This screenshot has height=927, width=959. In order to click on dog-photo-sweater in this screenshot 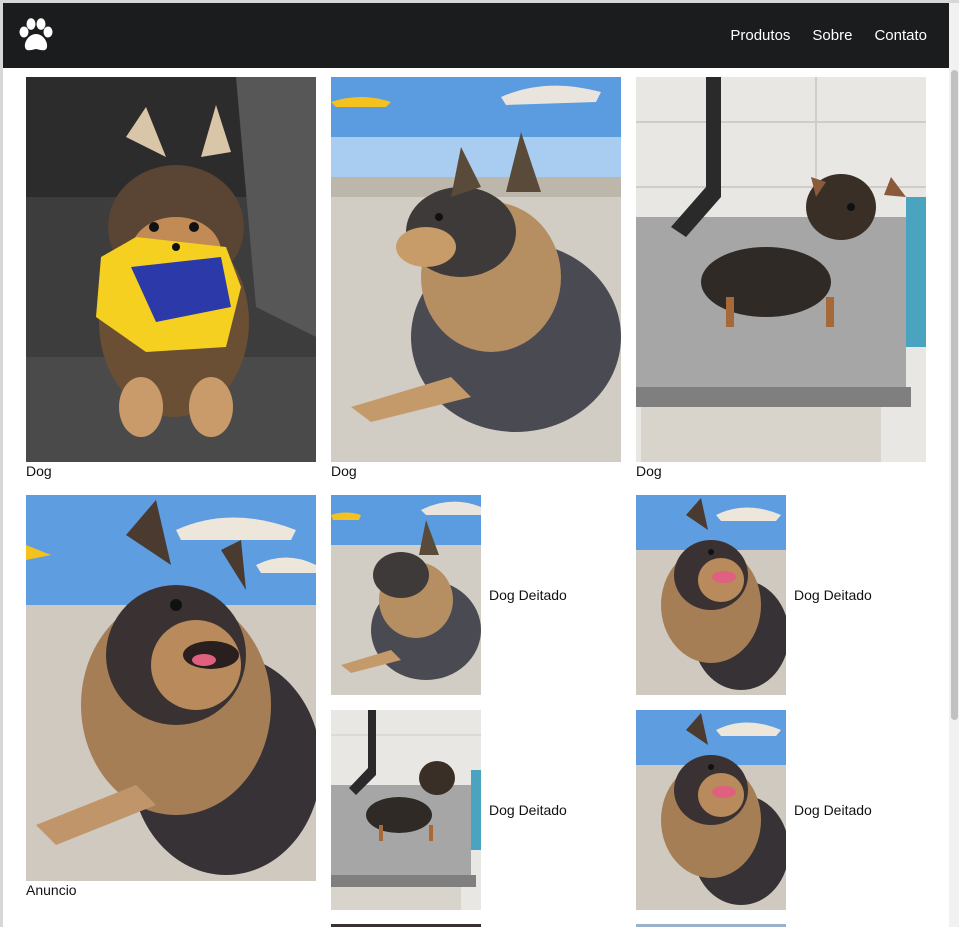, I will do `click(171, 269)`.